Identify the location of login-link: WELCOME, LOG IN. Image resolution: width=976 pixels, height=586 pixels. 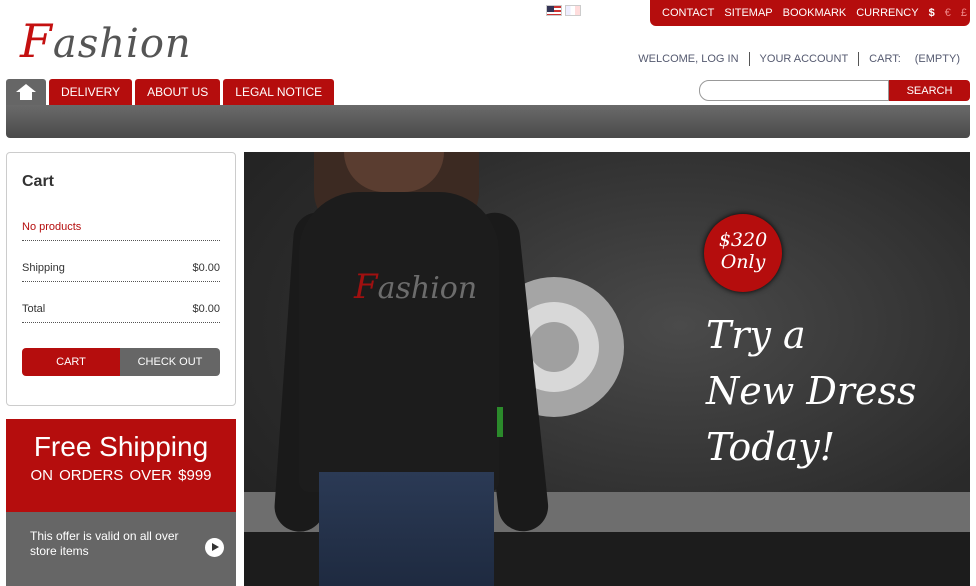
(688, 59).